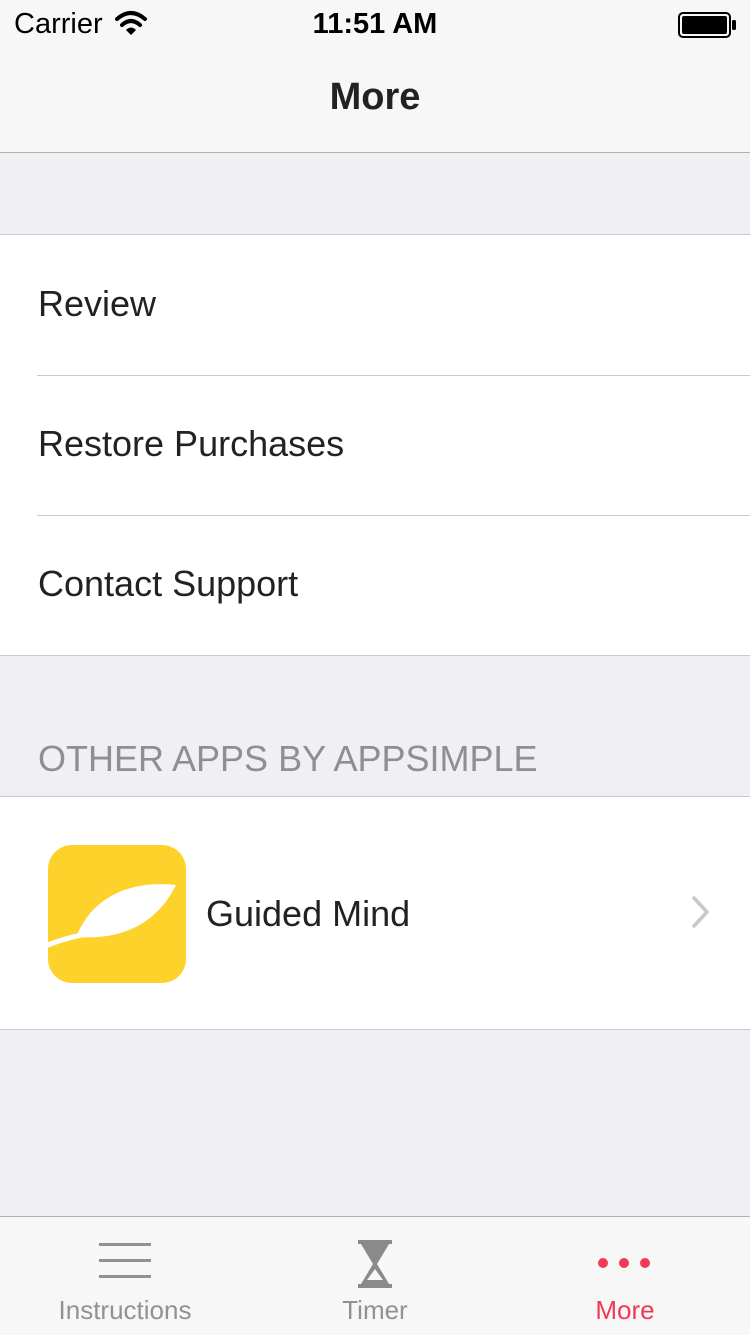  I want to click on tab-more-label: More, so click(625, 1310).